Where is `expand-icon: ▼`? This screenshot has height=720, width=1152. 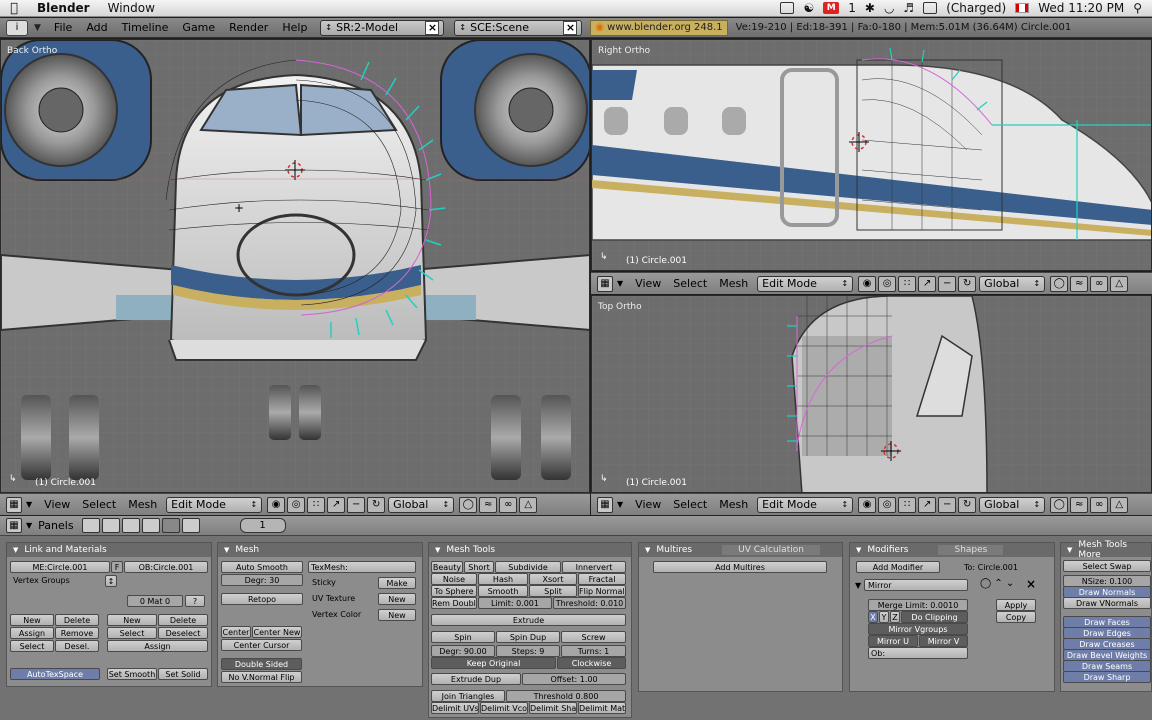
expand-icon: ▼ is located at coordinates (858, 585).